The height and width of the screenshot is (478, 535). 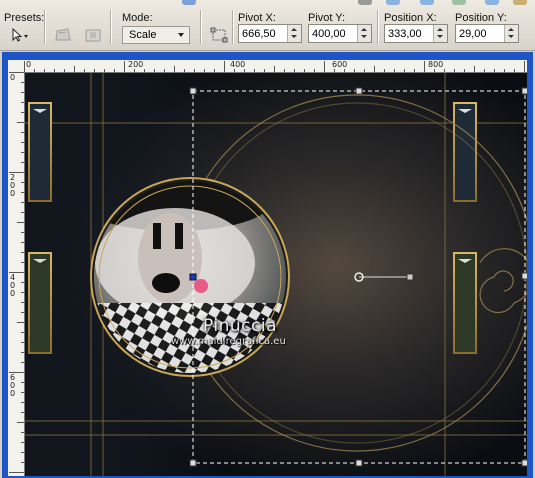 What do you see at coordinates (143, 35) in the screenshot?
I see `mode-value: Scale` at bounding box center [143, 35].